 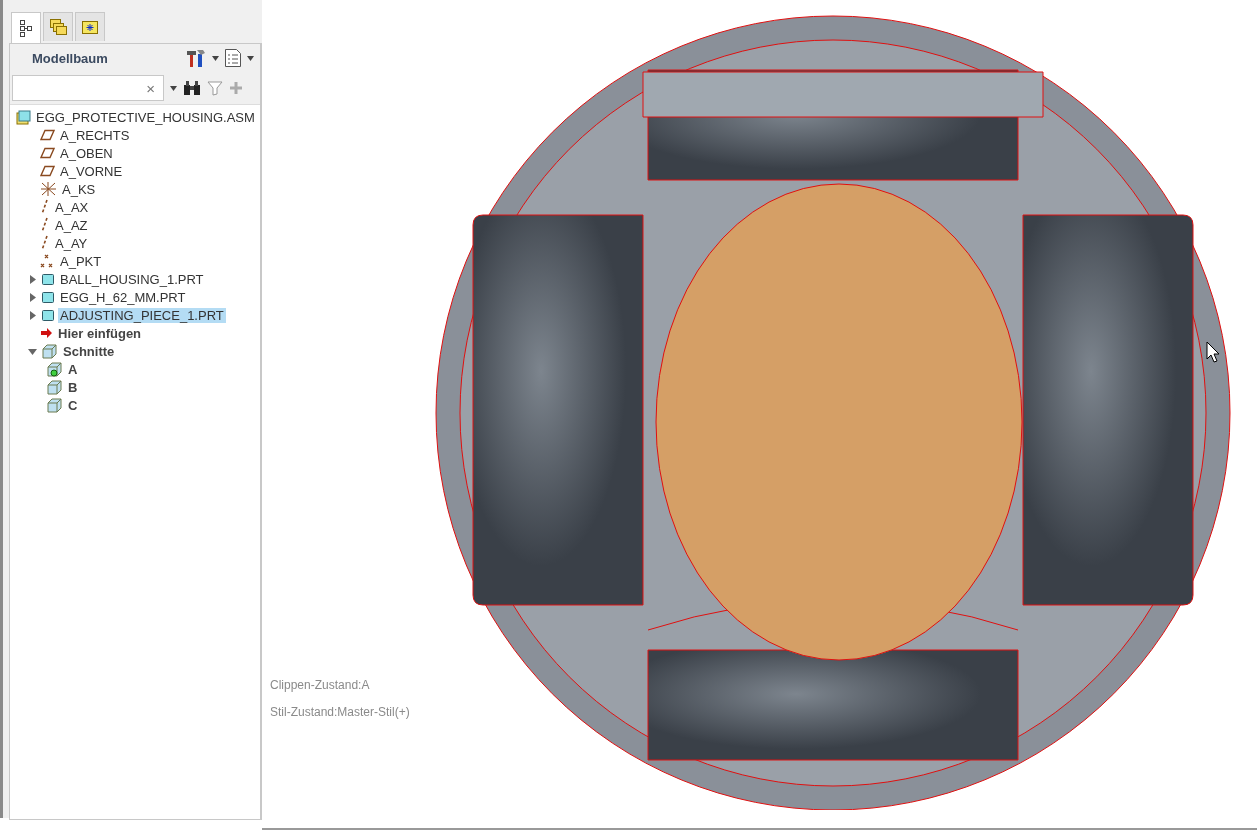 What do you see at coordinates (86, 153) in the screenshot?
I see `tree-item: A_OBEN` at bounding box center [86, 153].